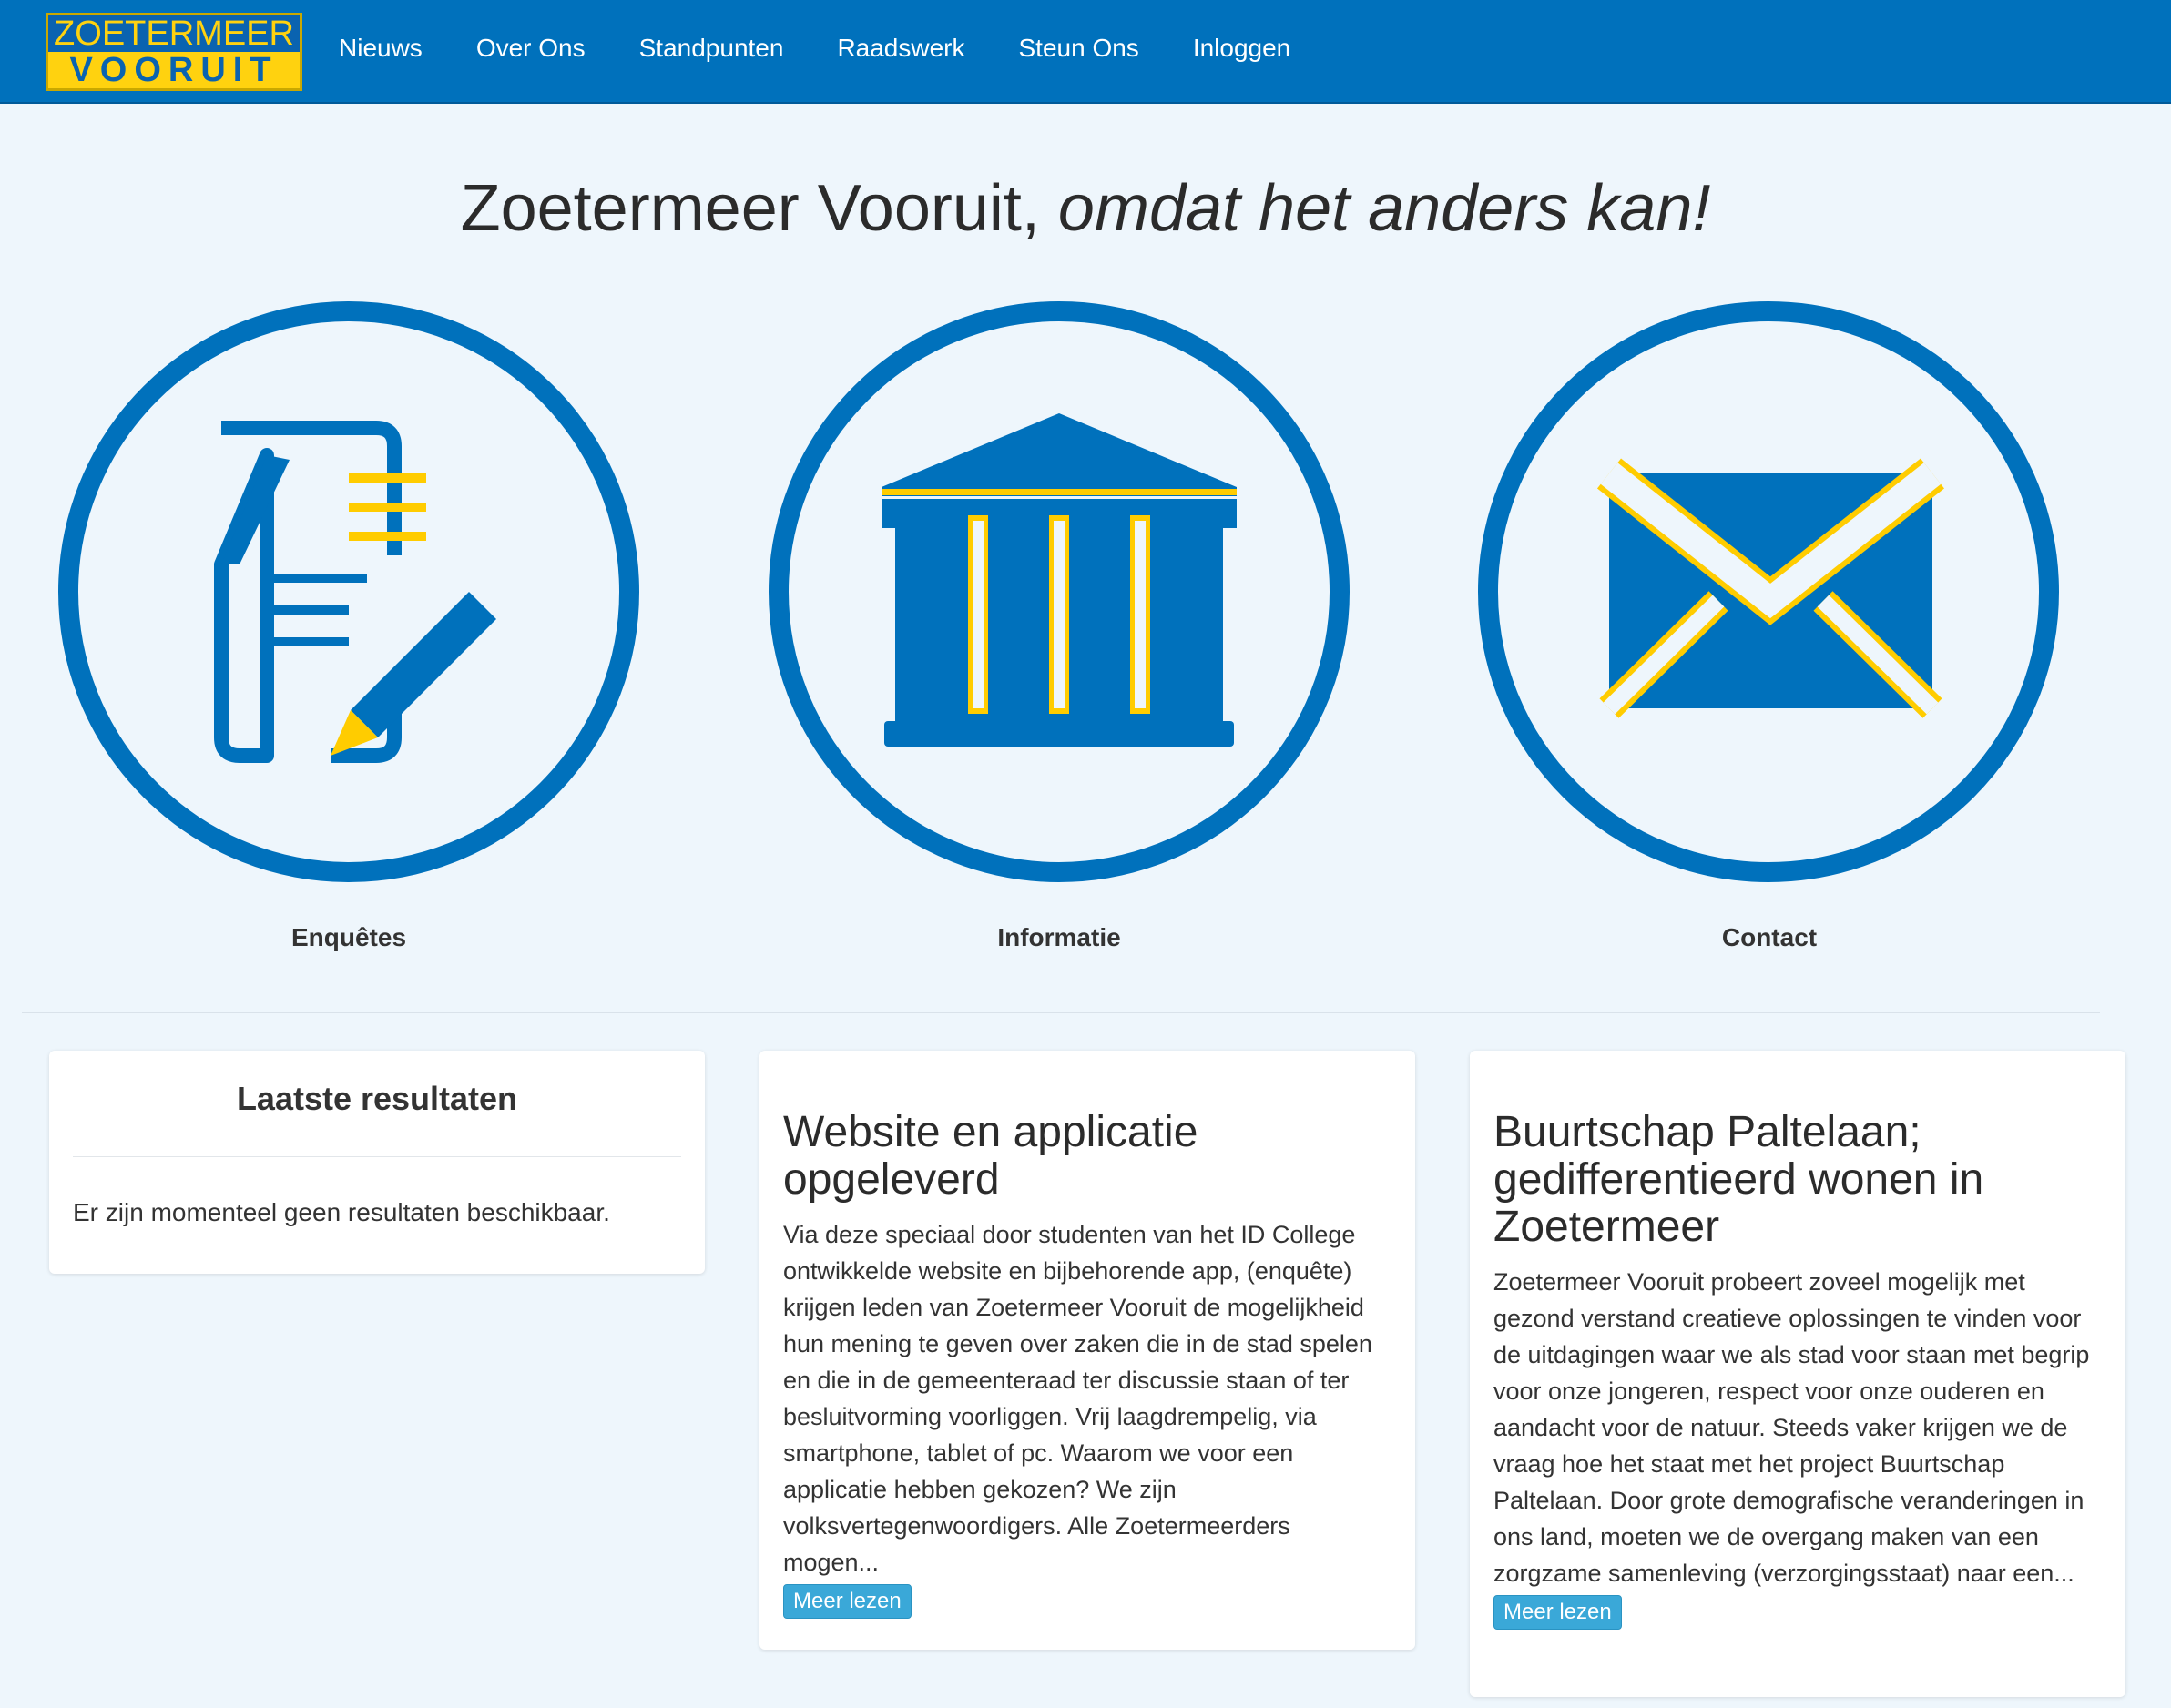 Image resolution: width=2171 pixels, height=1708 pixels. What do you see at coordinates (1061, 1012) in the screenshot?
I see `section-divider` at bounding box center [1061, 1012].